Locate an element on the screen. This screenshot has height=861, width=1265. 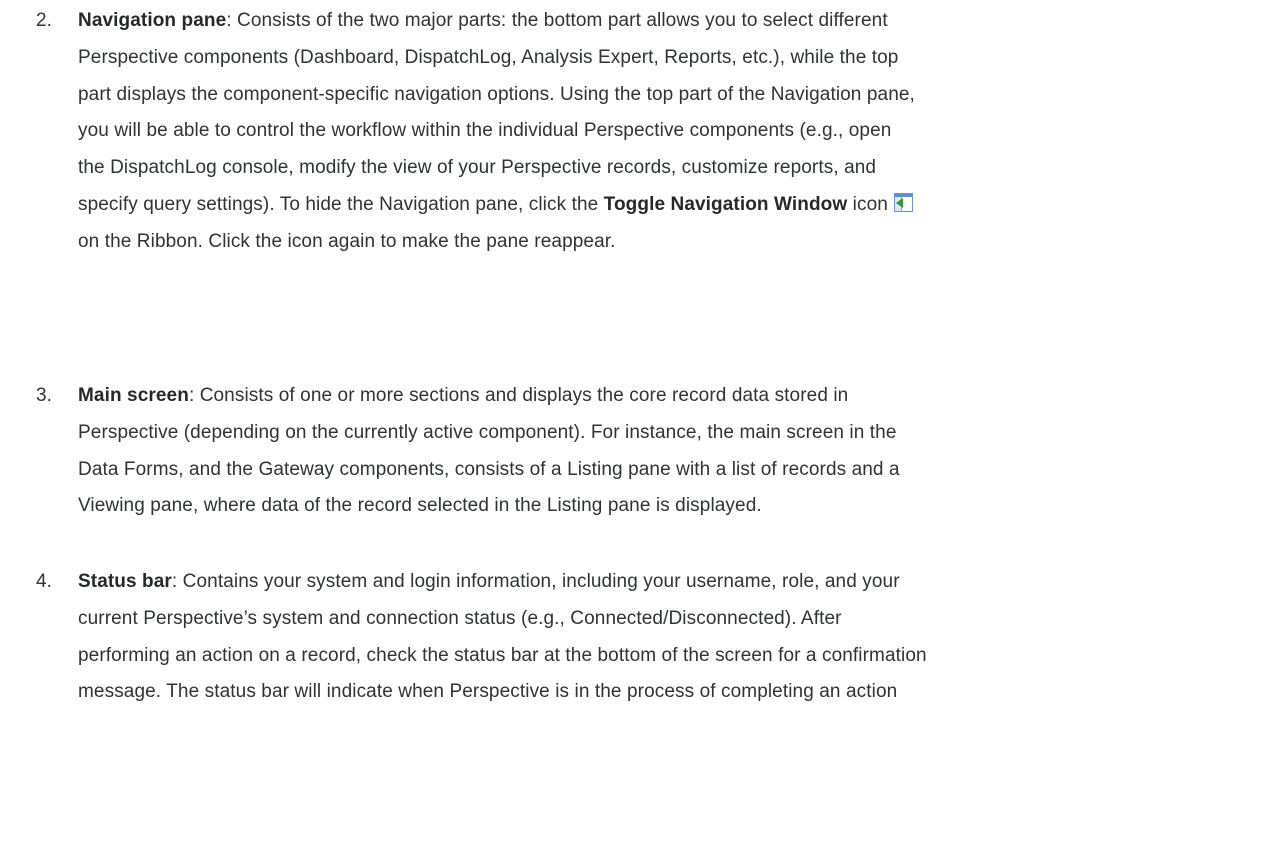
term-main-screen: Main screen is located at coordinates (133, 395).